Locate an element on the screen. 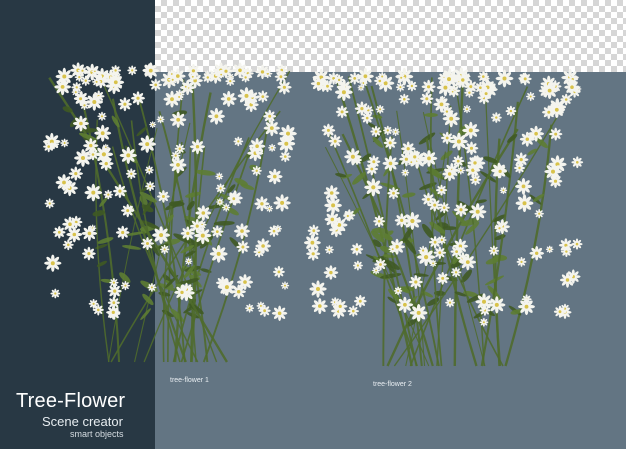 The image size is (626, 449). tree-flower-2-label: tree-flower 2 is located at coordinates (392, 384).